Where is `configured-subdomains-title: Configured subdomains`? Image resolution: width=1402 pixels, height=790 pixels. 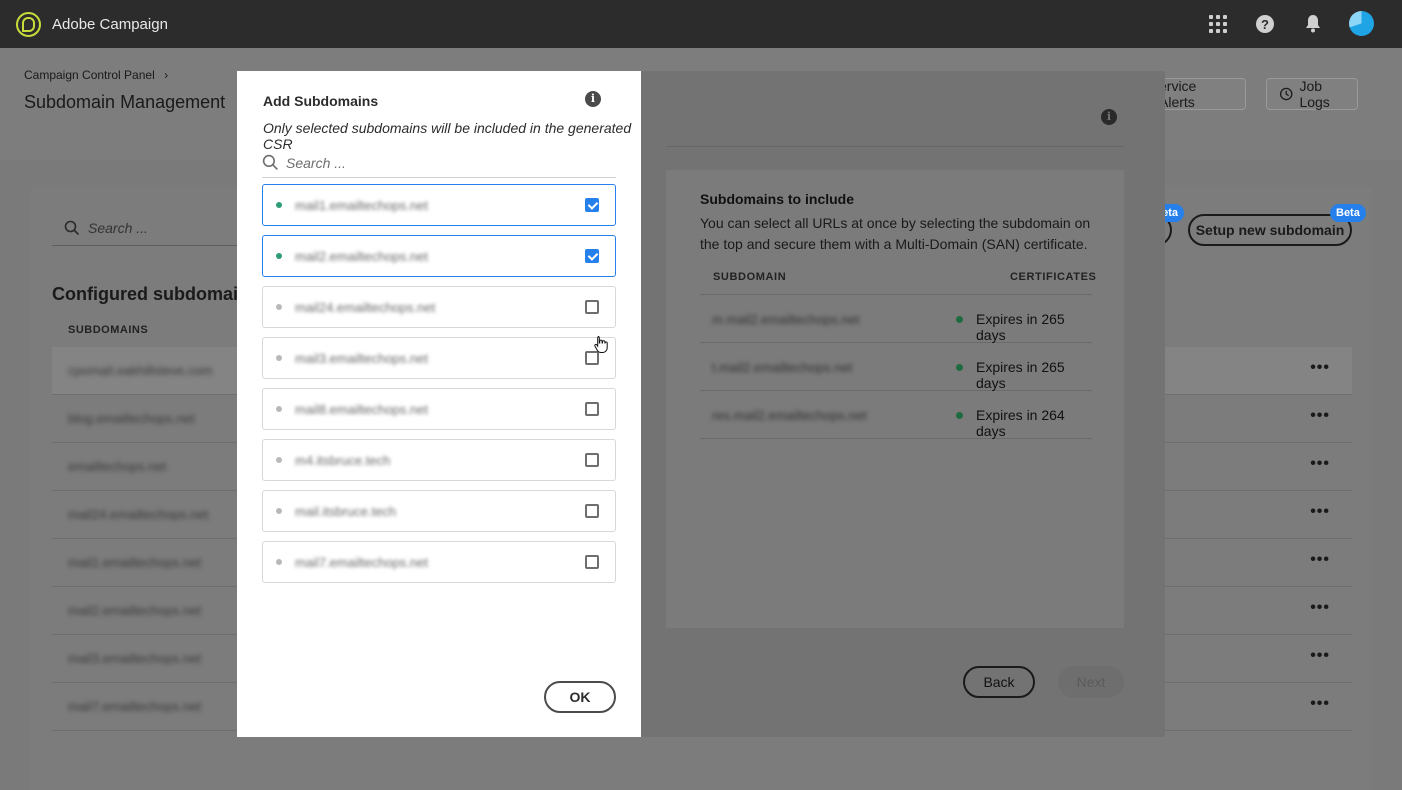
configured-subdomains-title: Configured subdomains is located at coordinates (155, 294).